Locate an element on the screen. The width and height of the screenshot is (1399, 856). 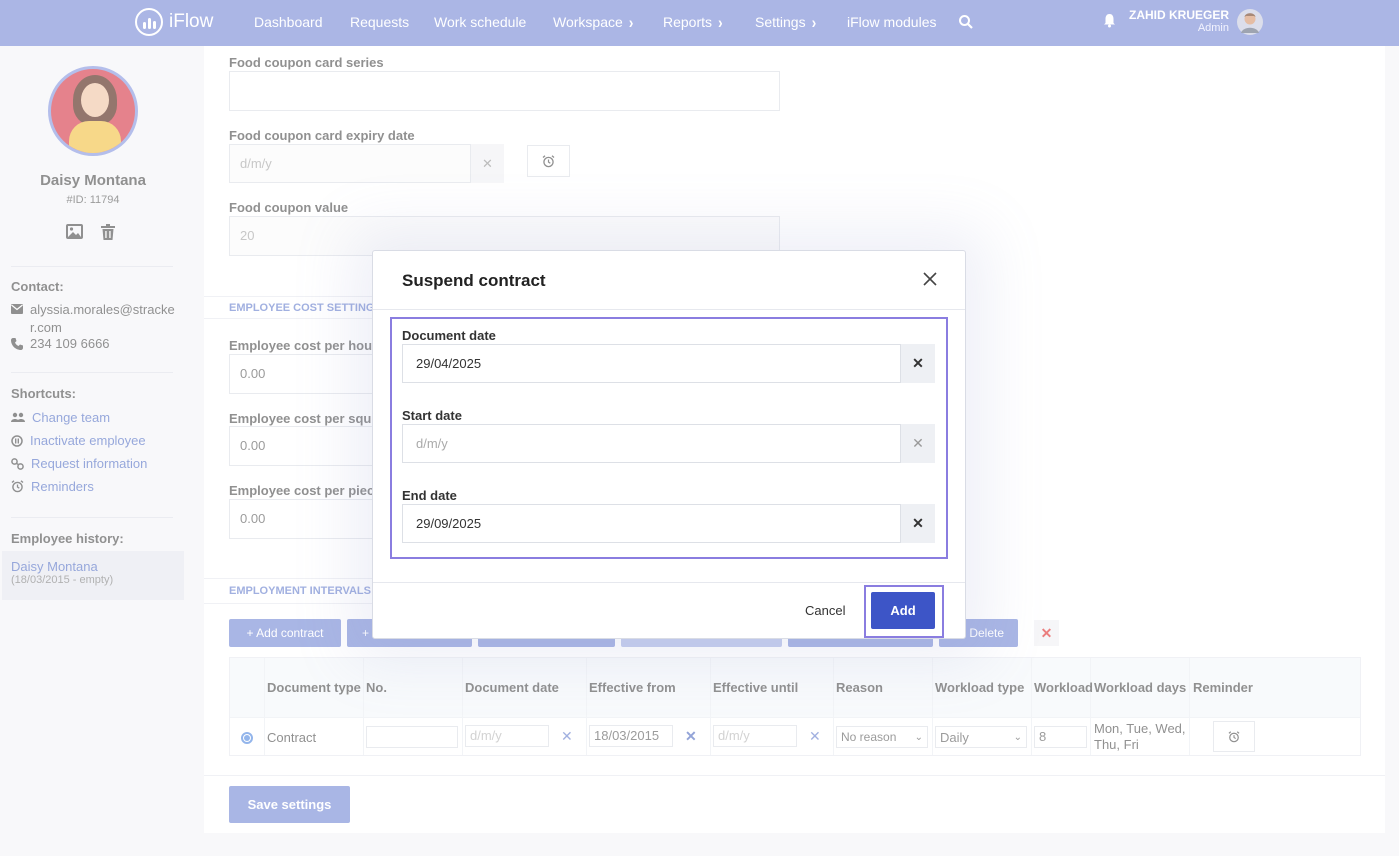
modal-title: Suspend contract is located at coordinates (474, 280).